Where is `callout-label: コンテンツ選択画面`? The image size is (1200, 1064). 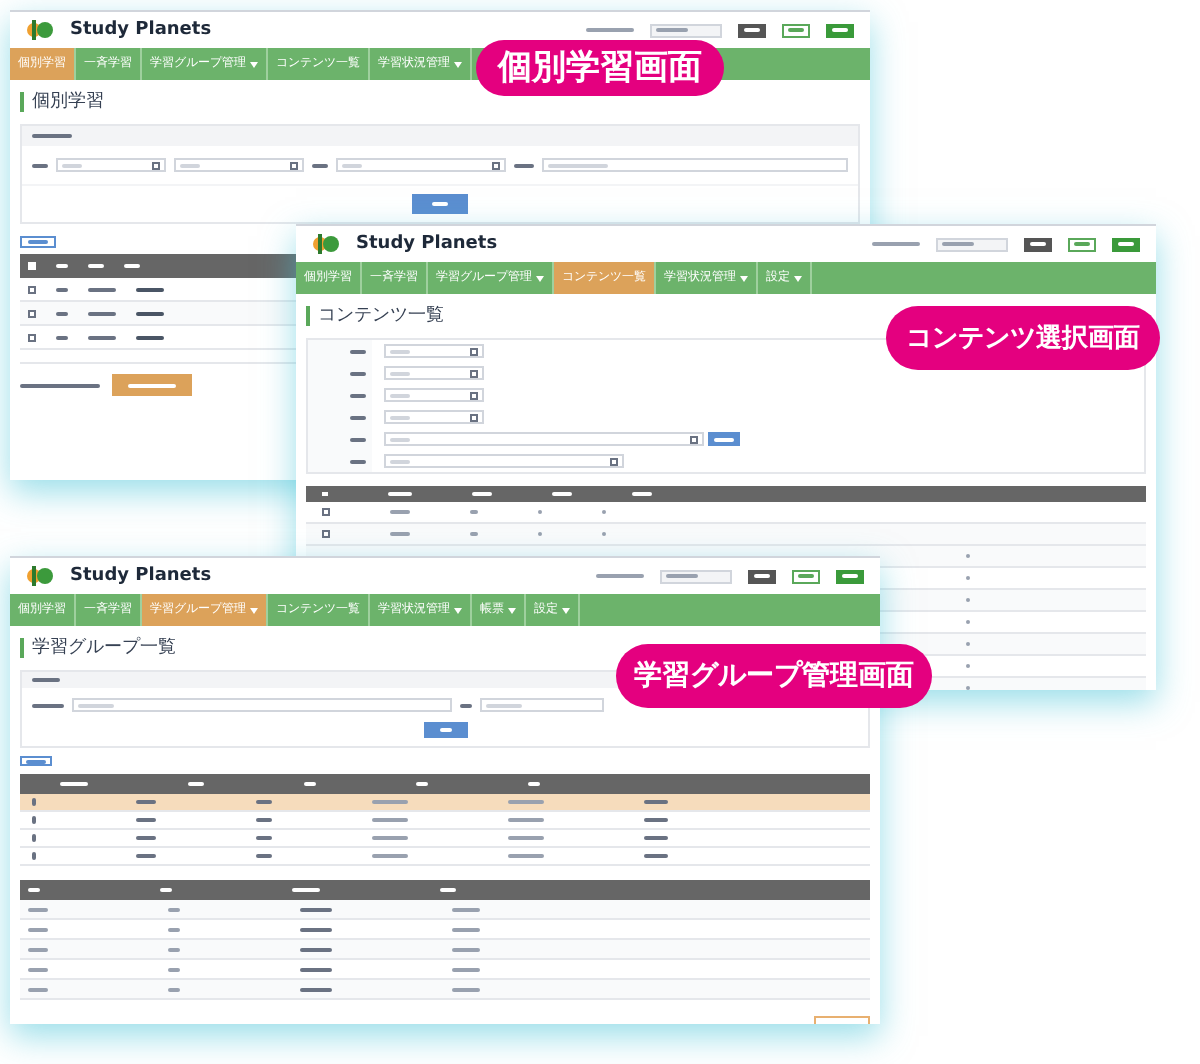 callout-label: コンテンツ選択画面 is located at coordinates (1023, 338).